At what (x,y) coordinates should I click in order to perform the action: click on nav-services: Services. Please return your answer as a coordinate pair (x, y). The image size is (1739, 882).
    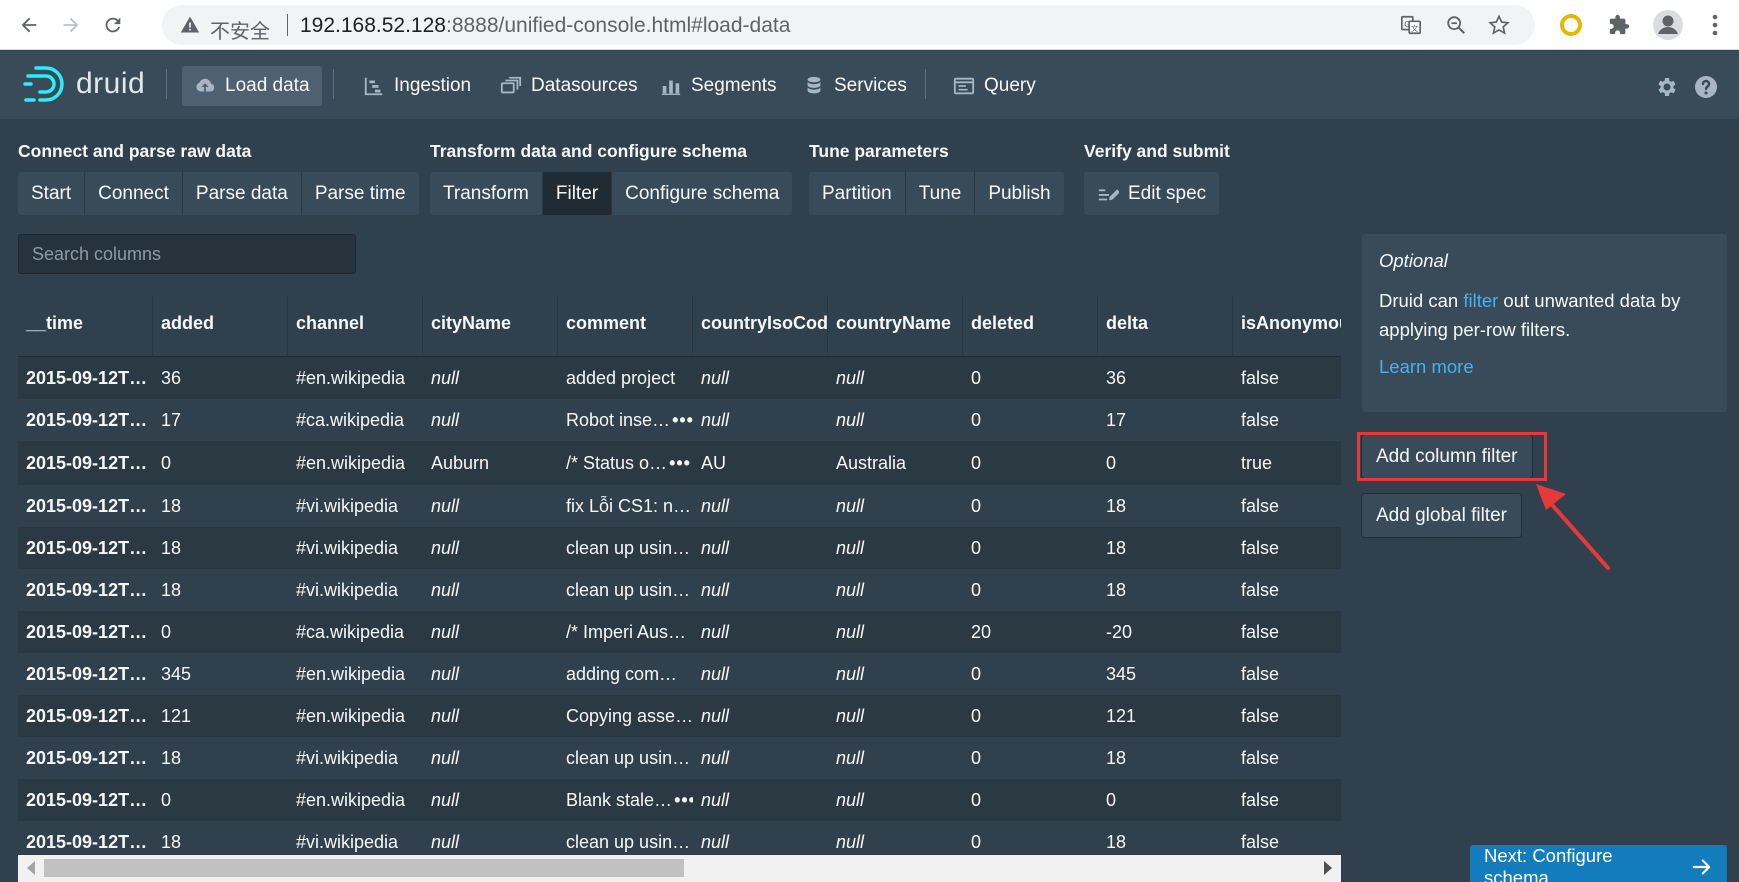
    Looking at the image, I should click on (855, 86).